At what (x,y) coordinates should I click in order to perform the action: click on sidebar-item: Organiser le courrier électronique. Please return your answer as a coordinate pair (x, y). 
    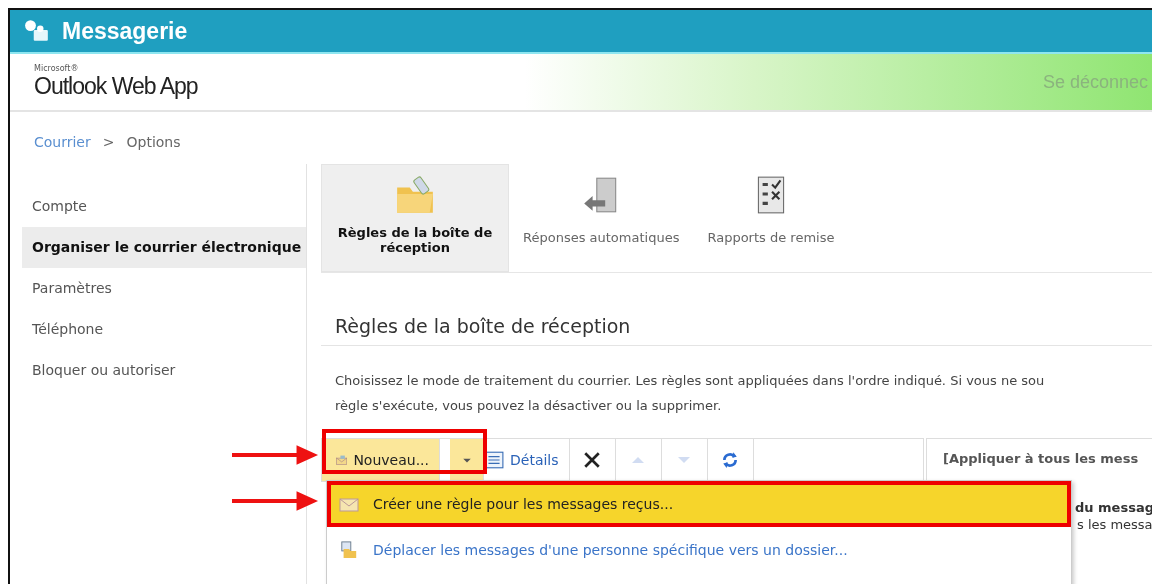
    Looking at the image, I should click on (164, 247).